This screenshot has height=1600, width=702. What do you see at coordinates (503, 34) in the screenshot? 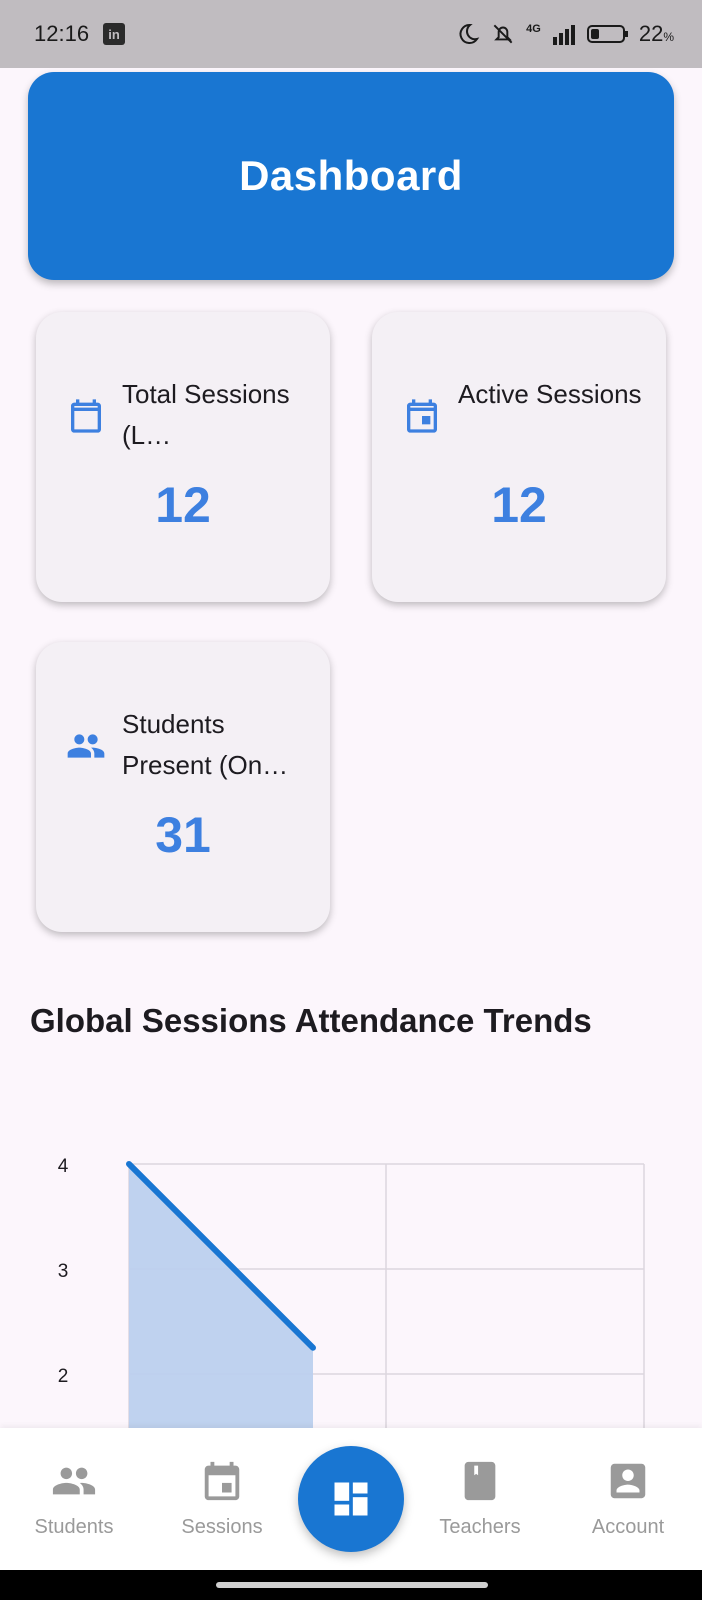
I see `mute-bell-icon` at bounding box center [503, 34].